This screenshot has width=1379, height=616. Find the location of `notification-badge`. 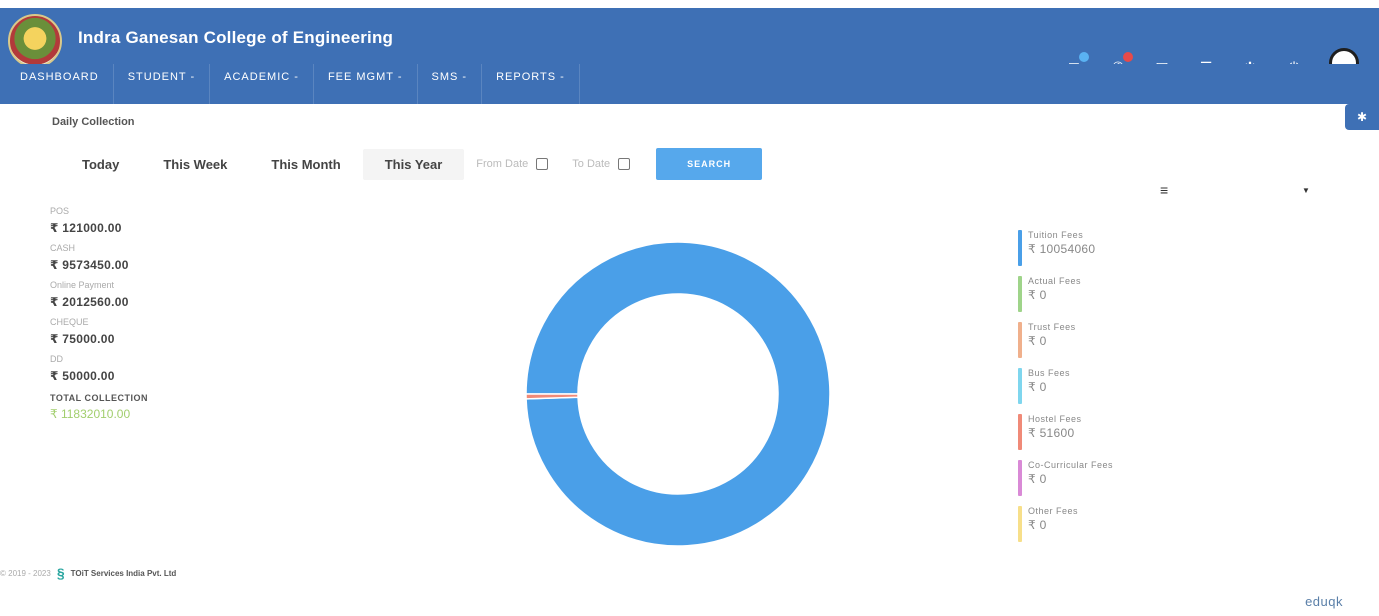

notification-badge is located at coordinates (1128, 57).